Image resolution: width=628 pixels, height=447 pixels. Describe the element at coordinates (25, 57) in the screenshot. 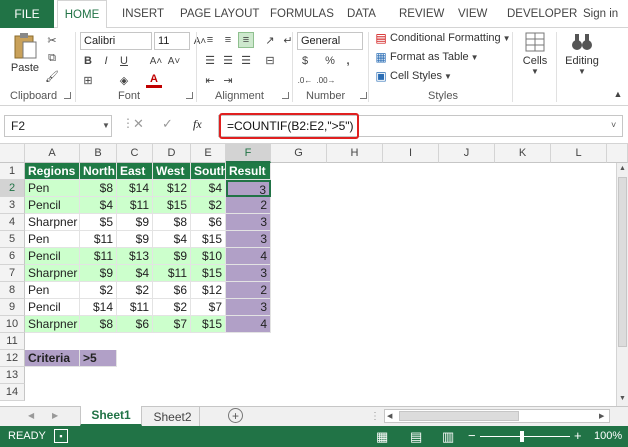

I see `paste-button: Paste` at that location.